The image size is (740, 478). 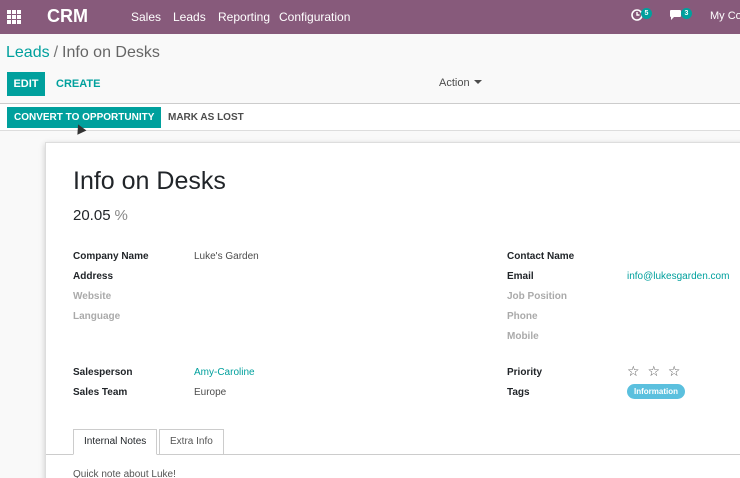 What do you see at coordinates (67, 16) in the screenshot?
I see `app-brand: CRM` at bounding box center [67, 16].